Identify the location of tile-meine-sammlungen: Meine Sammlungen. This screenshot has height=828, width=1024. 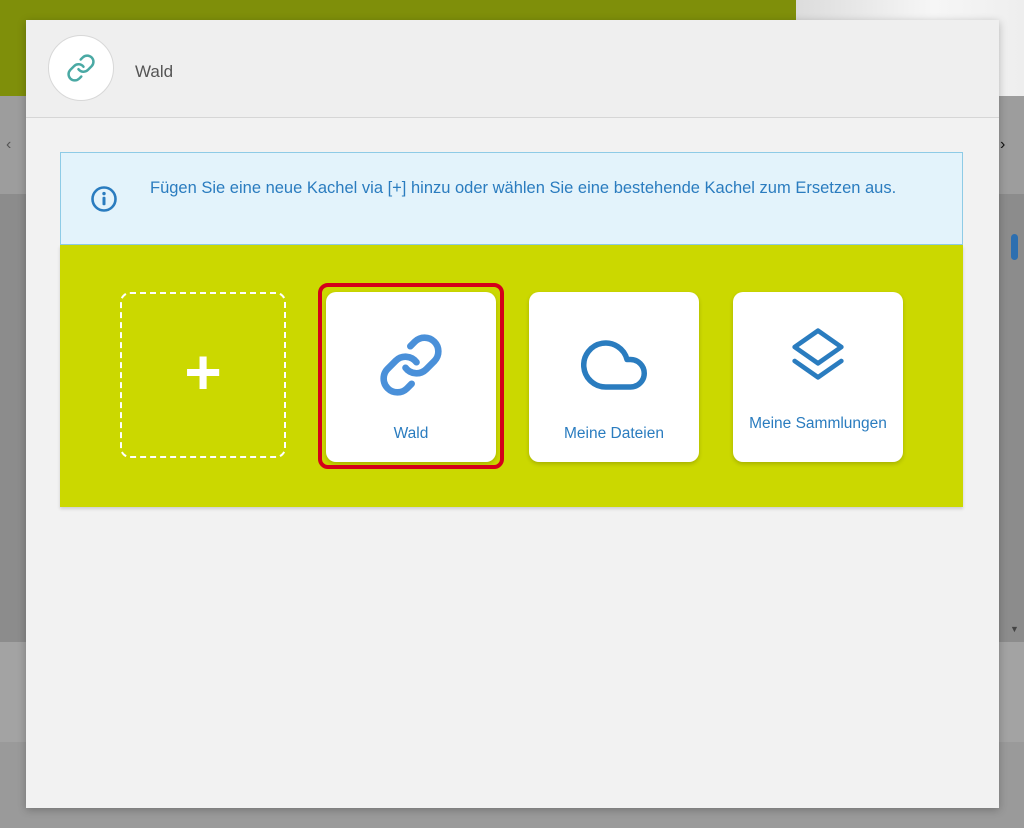
(818, 377).